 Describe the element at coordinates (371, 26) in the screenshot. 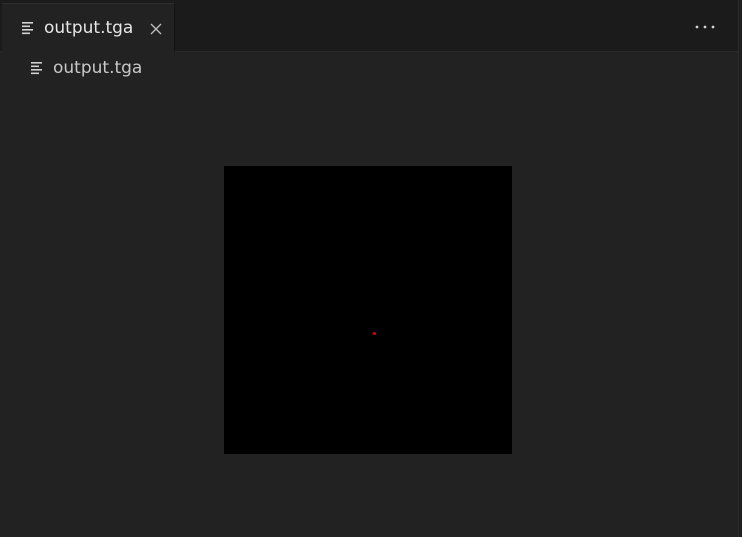

I see `tab-bar: output.tga` at that location.